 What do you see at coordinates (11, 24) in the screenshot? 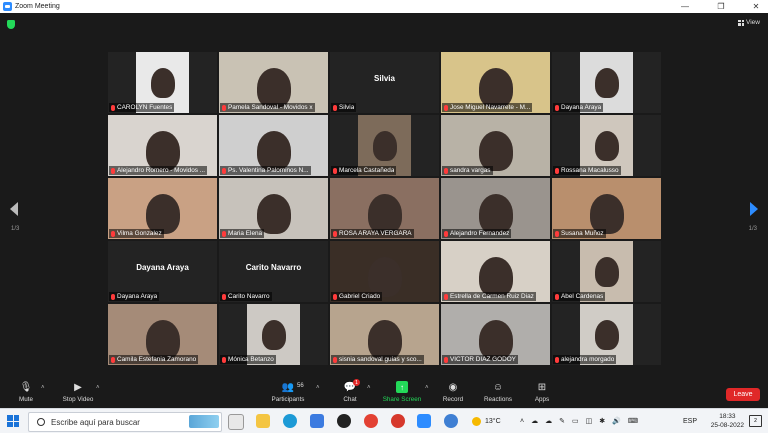
I see `security-shield-icon` at bounding box center [11, 24].